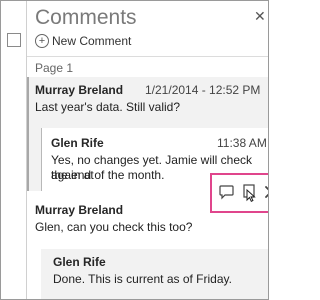 Image resolution: width=320 pixels, height=300 pixels. I want to click on comment-timestamp: 1/21/2014 - 12:52 PM, so click(203, 90).